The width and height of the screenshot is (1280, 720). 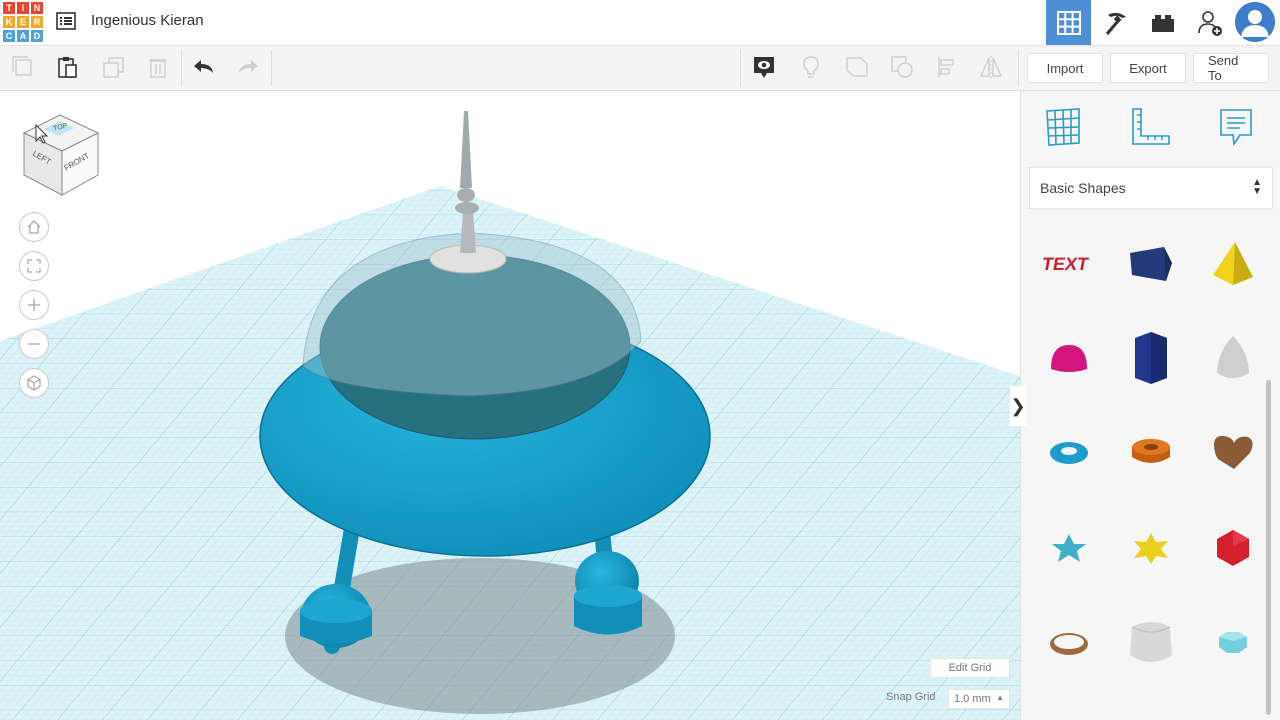 I want to click on group-icon, so click(x=902, y=67).